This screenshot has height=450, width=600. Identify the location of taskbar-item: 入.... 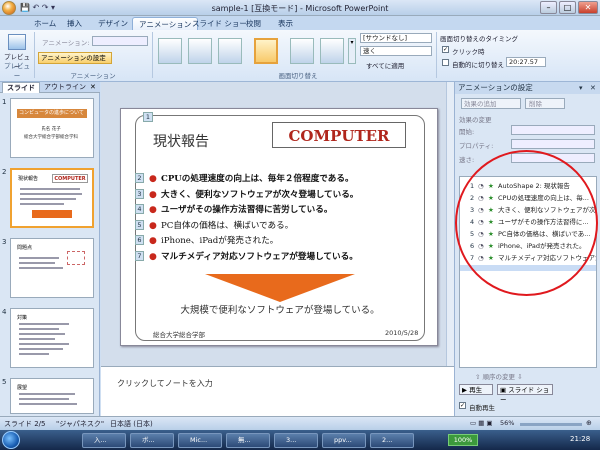
(104, 440).